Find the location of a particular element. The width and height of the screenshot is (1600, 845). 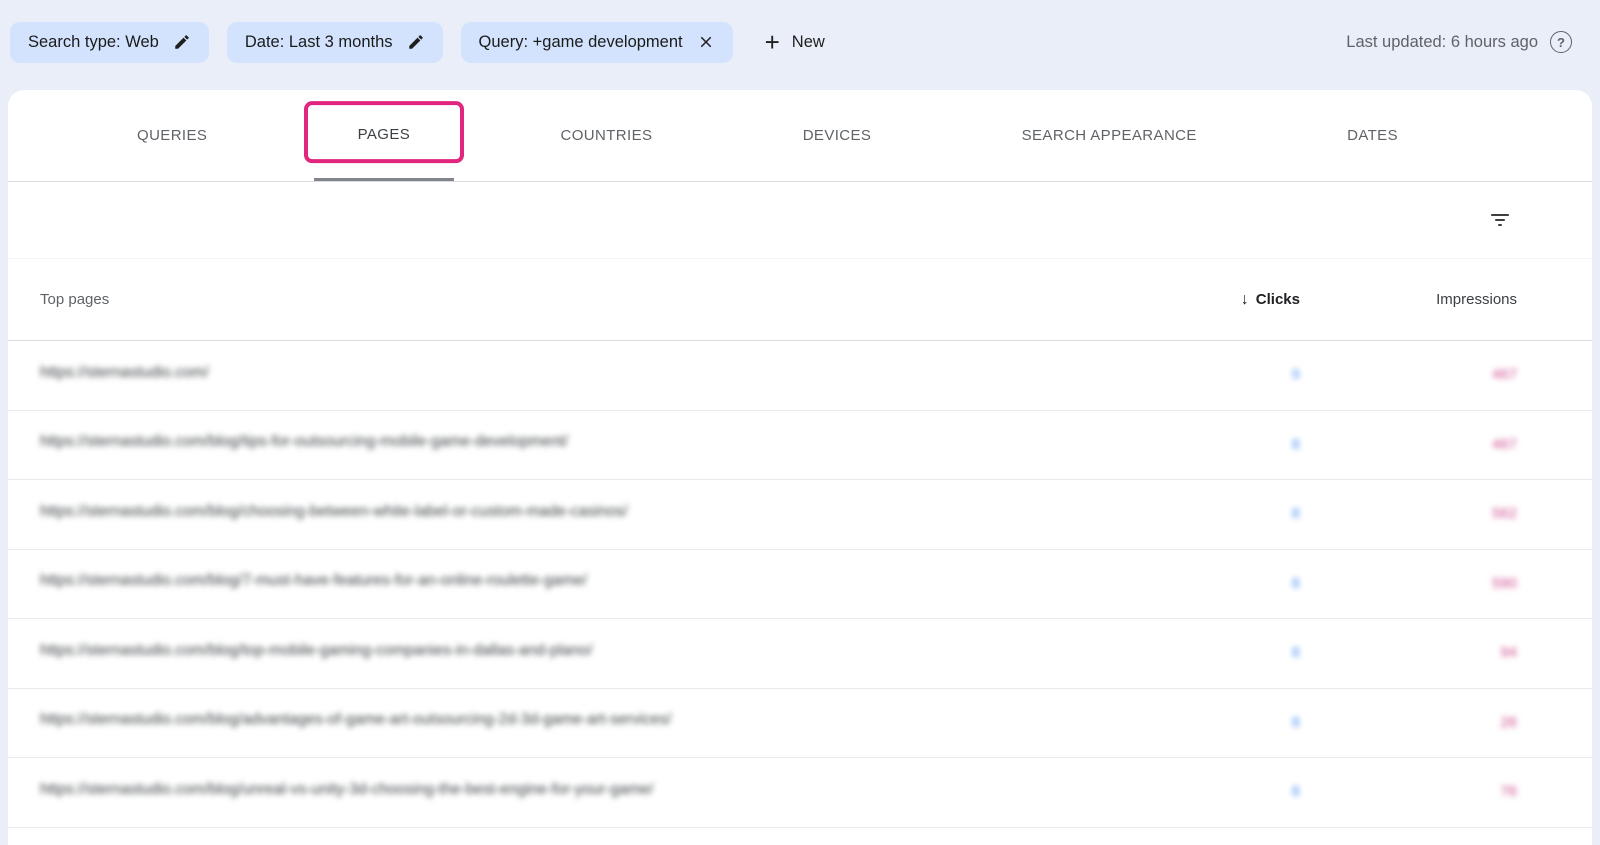

new-filter-button: + New is located at coordinates (795, 42).